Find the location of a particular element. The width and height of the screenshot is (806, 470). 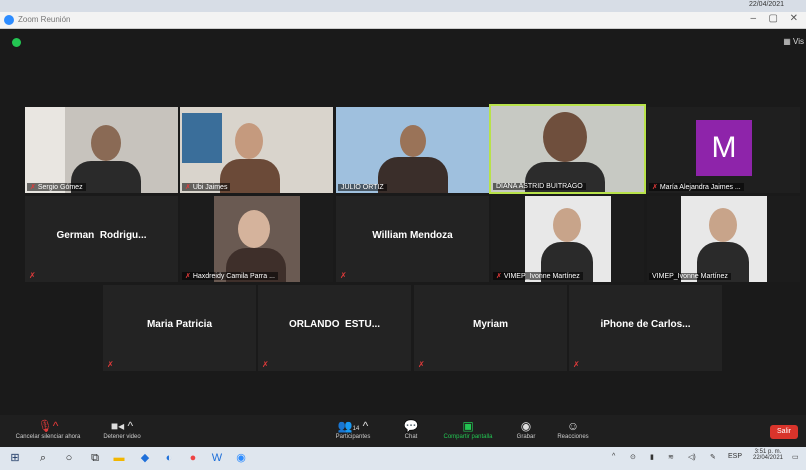

video-tile-william: William Mendoza ✗ is located at coordinates (412, 239).